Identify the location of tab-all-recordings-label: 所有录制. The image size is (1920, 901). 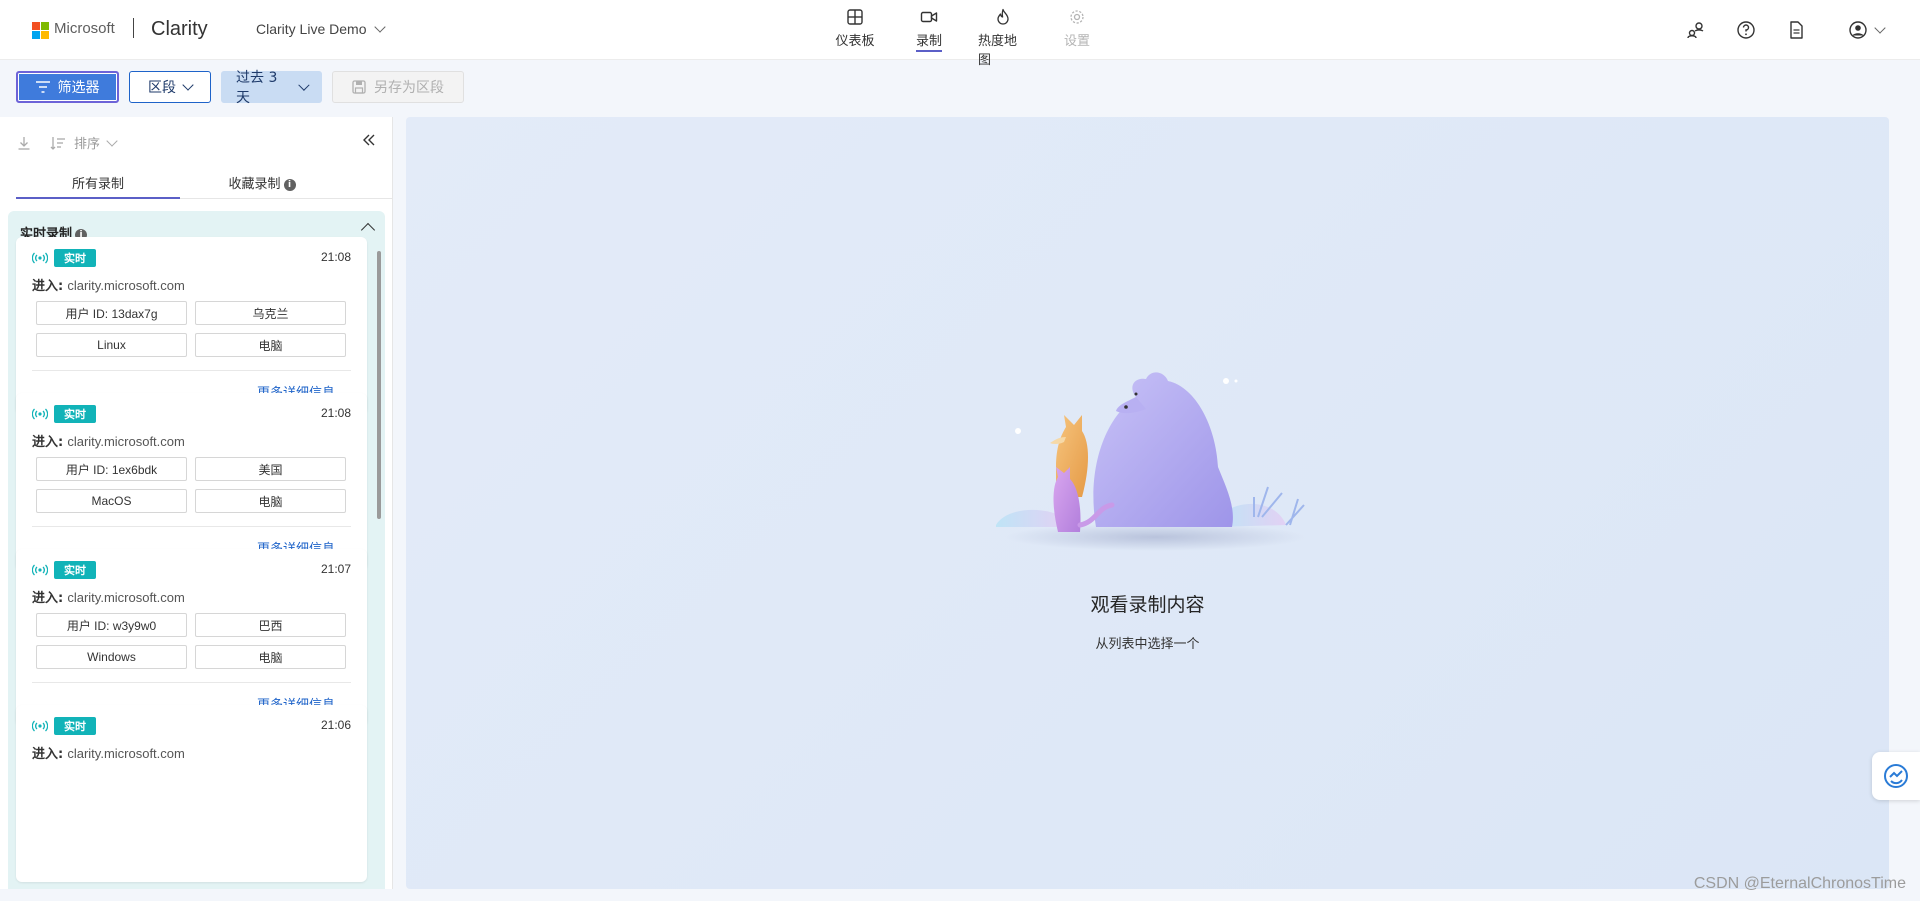
(97, 184).